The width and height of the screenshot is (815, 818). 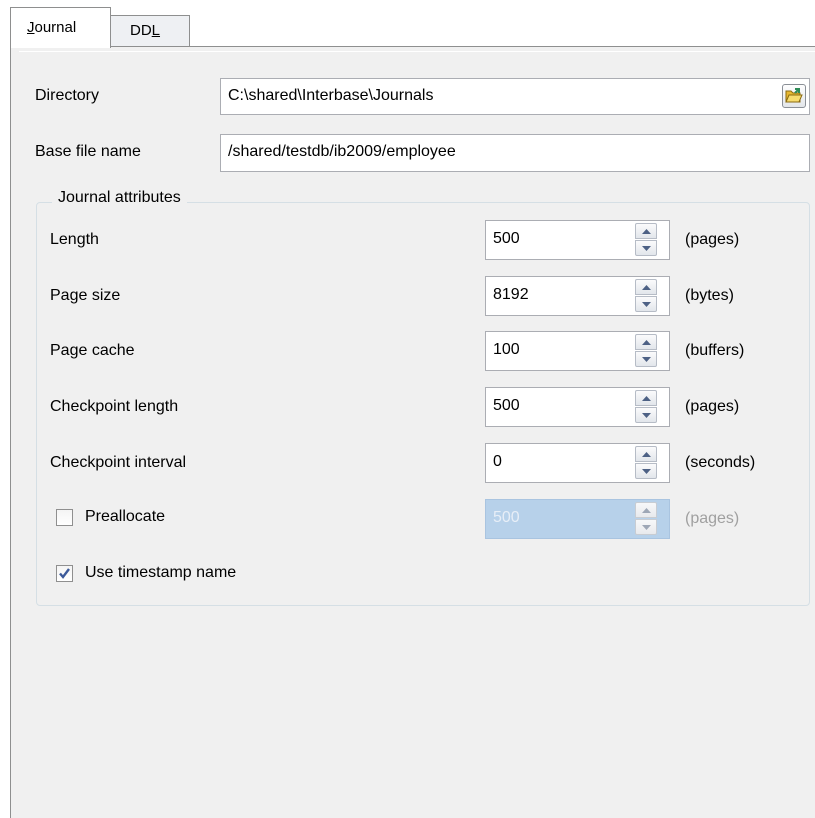 What do you see at coordinates (331, 95) in the screenshot?
I see `directory-value: C:\shared\Interbase\Journals` at bounding box center [331, 95].